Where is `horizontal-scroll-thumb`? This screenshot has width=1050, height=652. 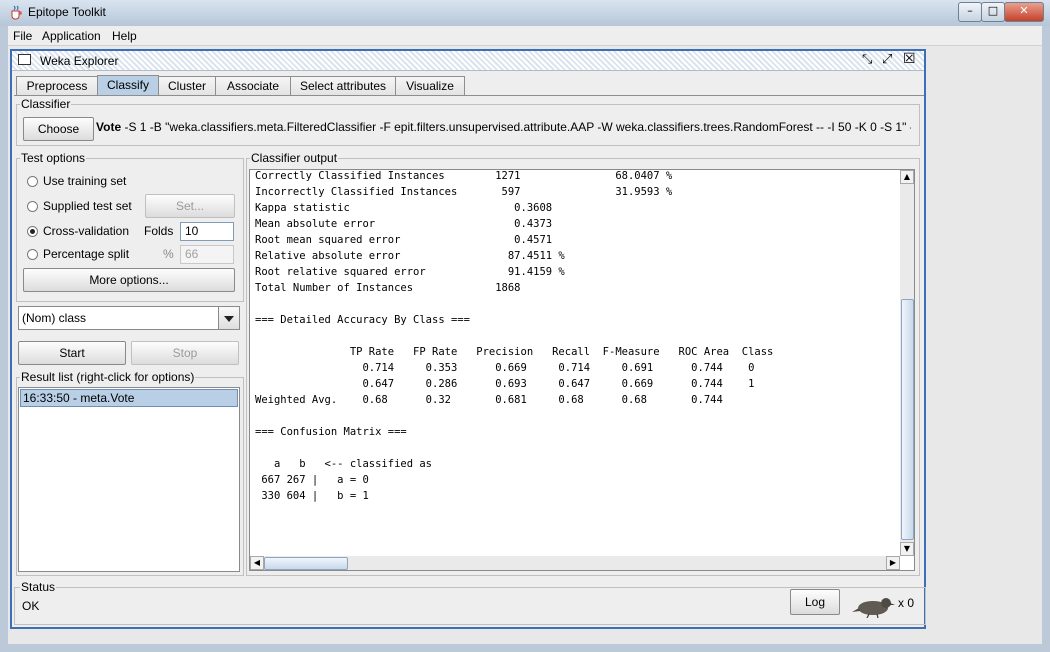
horizontal-scroll-thumb is located at coordinates (306, 563).